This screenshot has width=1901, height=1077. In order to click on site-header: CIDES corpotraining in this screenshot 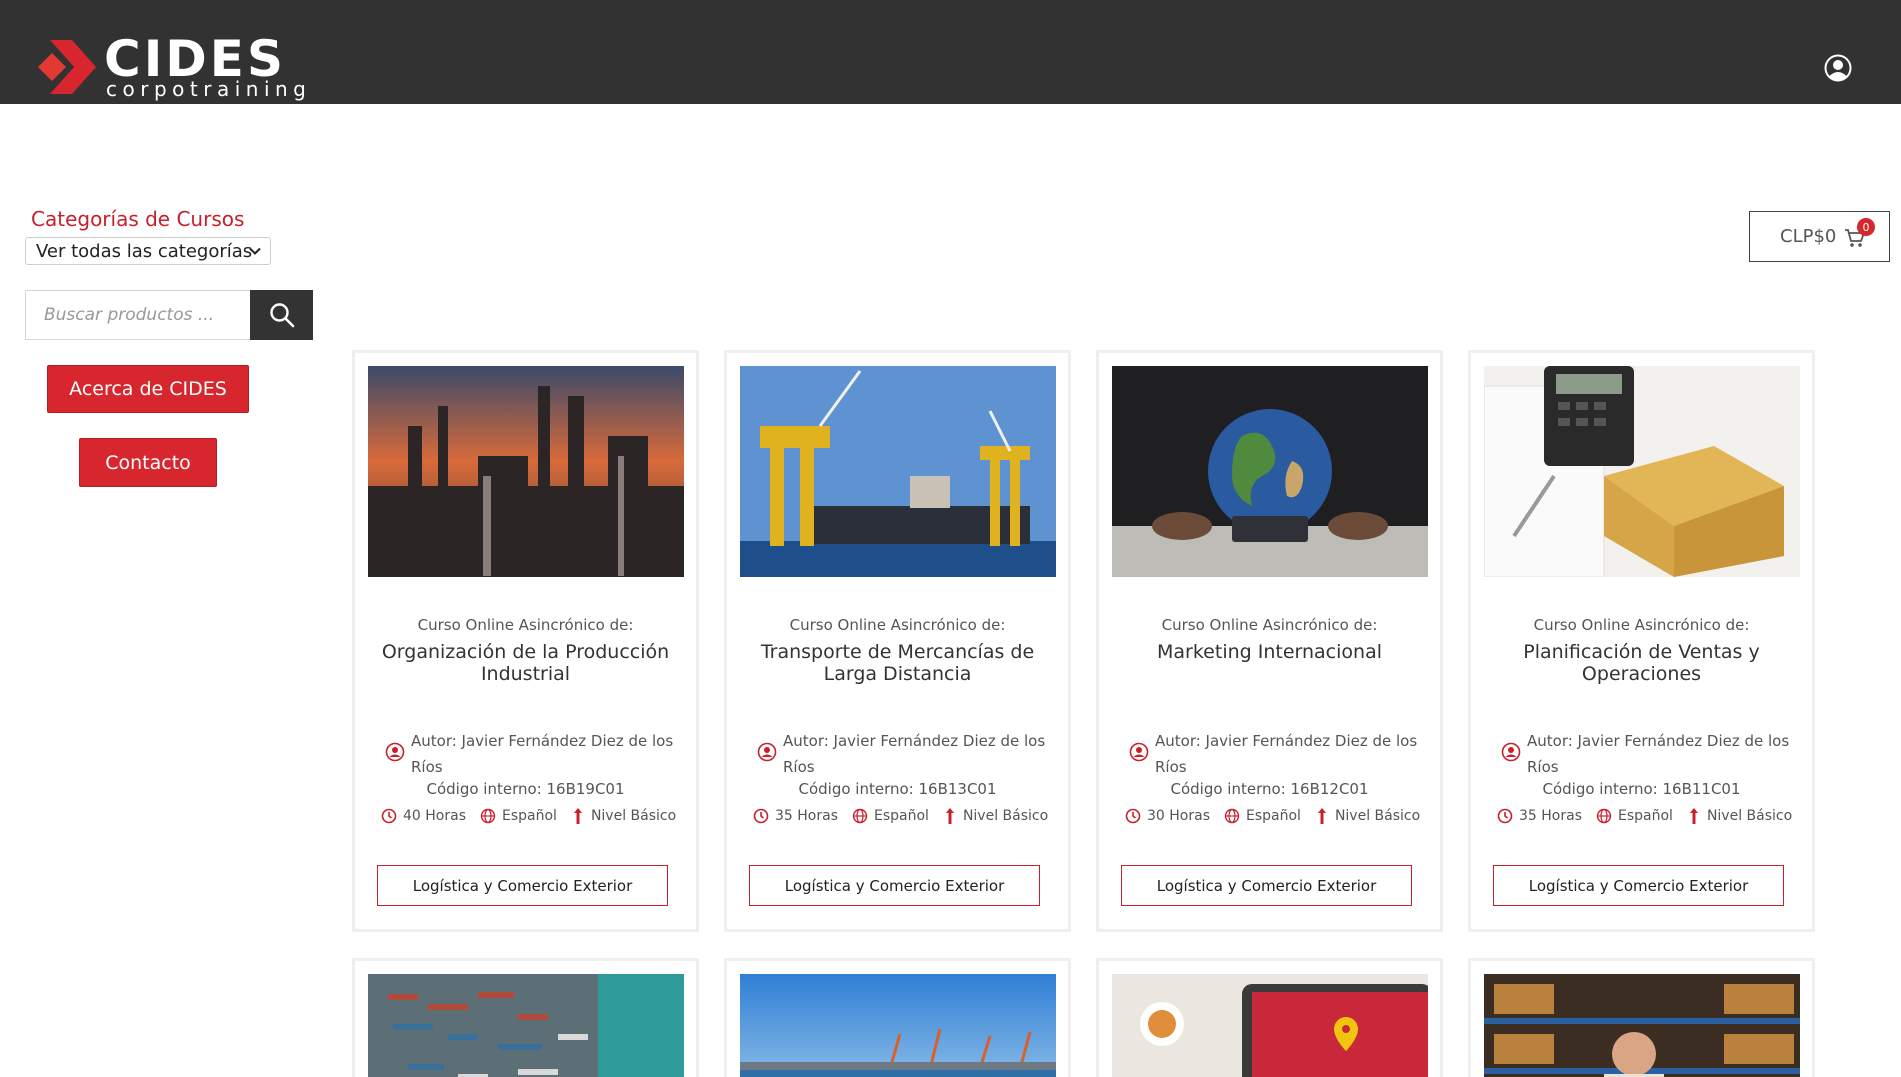, I will do `click(950, 52)`.